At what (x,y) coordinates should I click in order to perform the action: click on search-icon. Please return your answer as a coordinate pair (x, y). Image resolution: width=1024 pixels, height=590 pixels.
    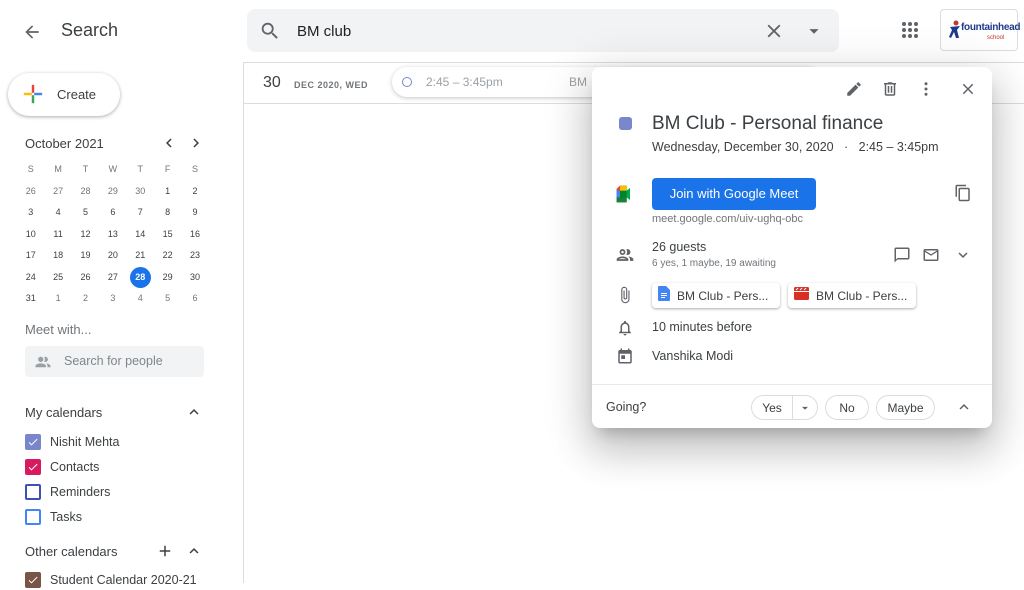
    Looking at the image, I should click on (270, 33).